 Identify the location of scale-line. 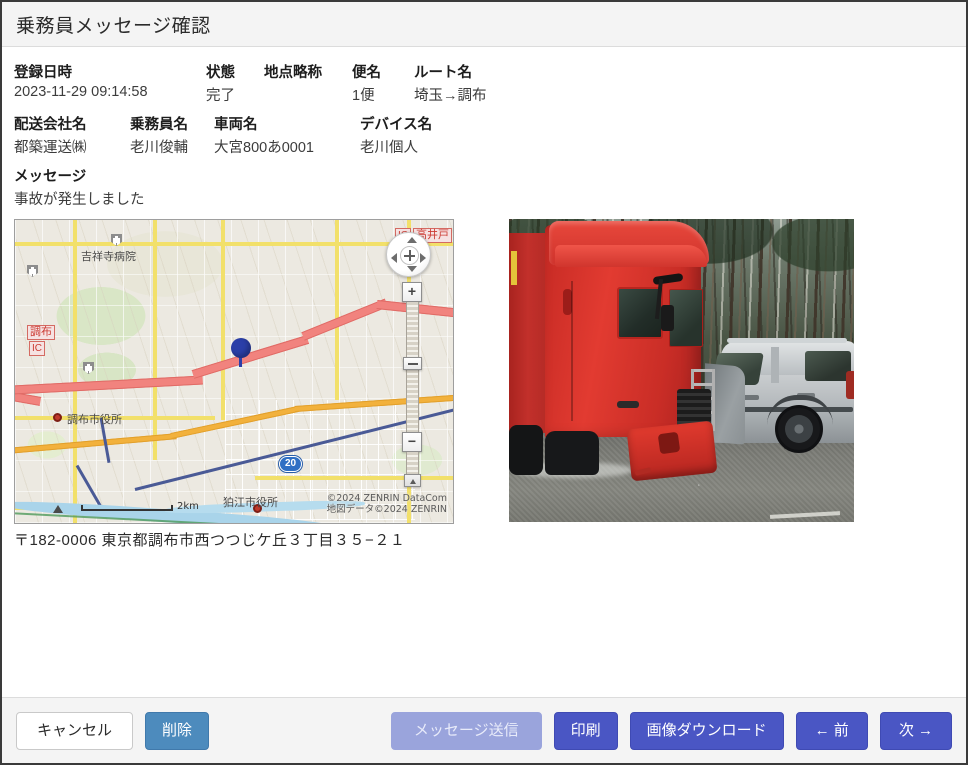
(127, 508).